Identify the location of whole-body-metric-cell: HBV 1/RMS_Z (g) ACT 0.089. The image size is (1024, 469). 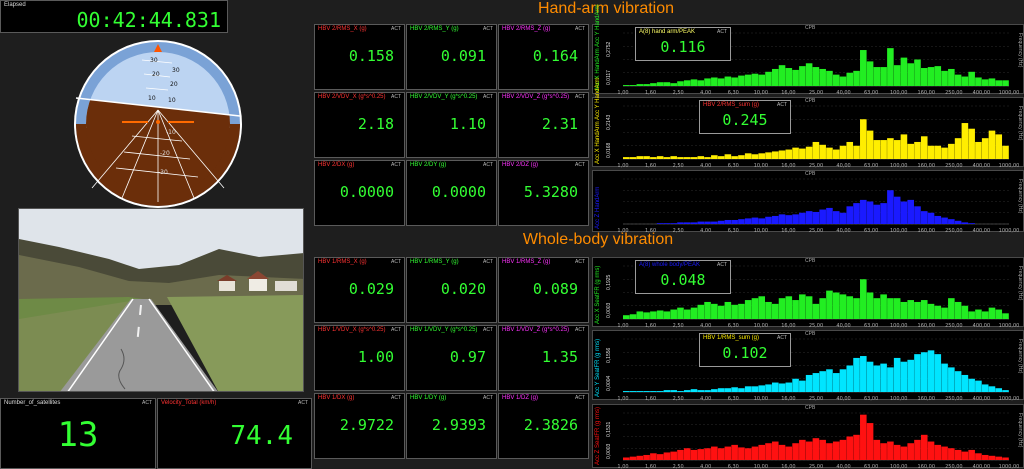
(543, 290).